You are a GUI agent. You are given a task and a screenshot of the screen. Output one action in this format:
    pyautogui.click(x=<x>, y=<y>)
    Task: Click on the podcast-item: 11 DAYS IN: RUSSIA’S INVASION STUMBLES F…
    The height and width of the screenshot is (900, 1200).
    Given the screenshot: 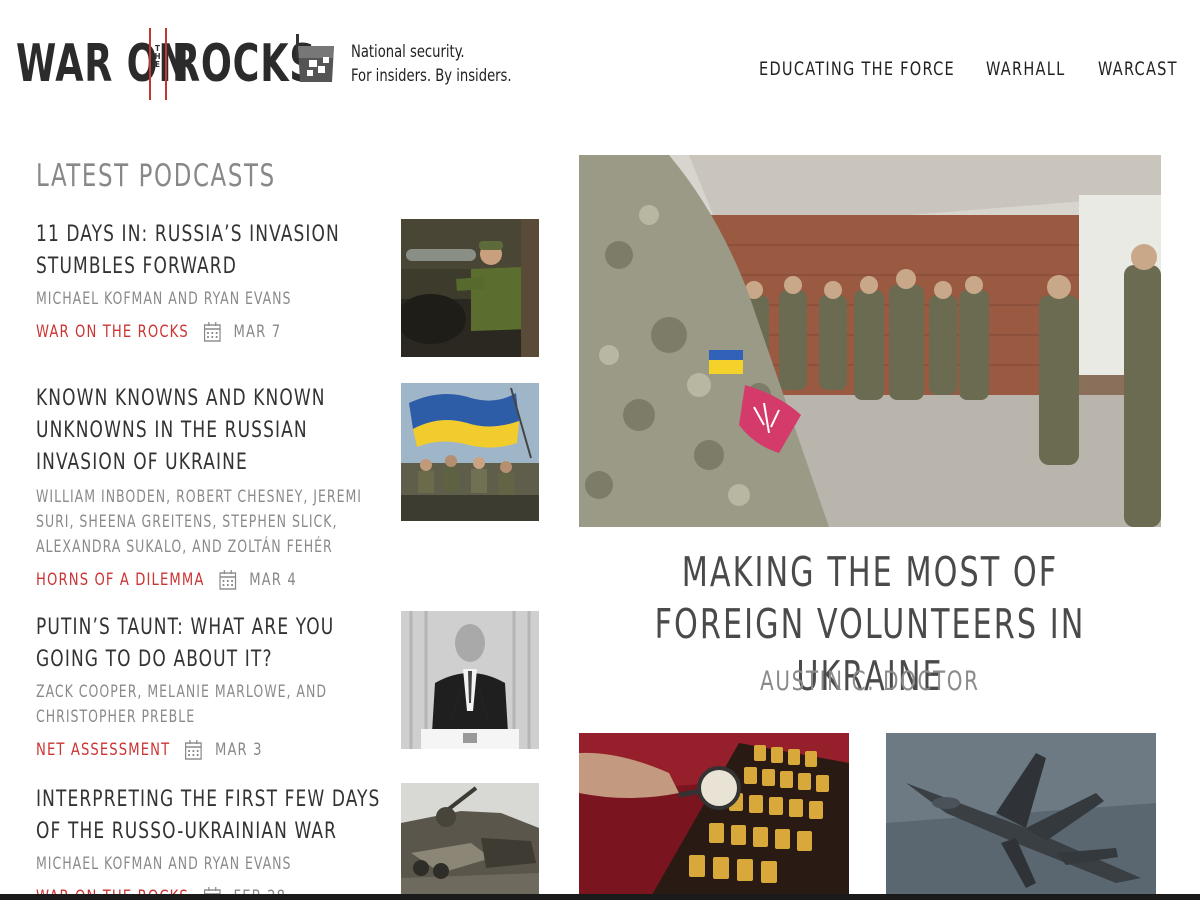 What is the action you would take?
    pyautogui.click(x=216, y=281)
    